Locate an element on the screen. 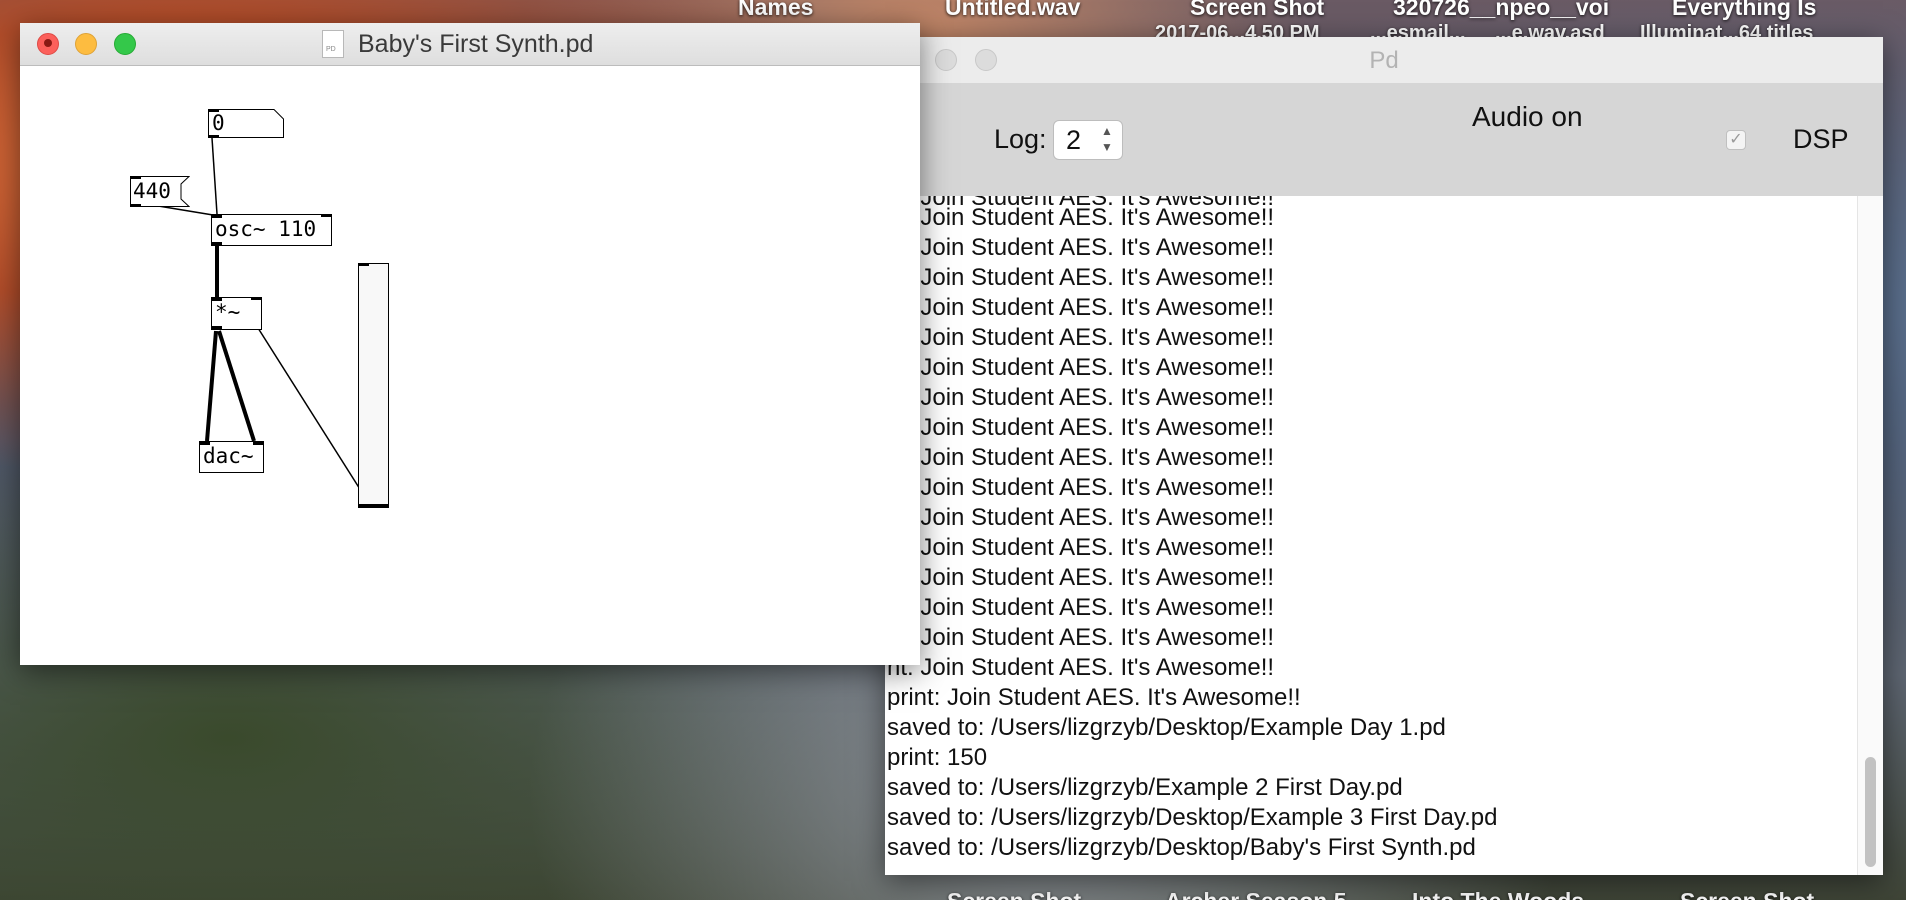 This screenshot has width=1906, height=900. multiply-object: *~ is located at coordinates (236, 313).